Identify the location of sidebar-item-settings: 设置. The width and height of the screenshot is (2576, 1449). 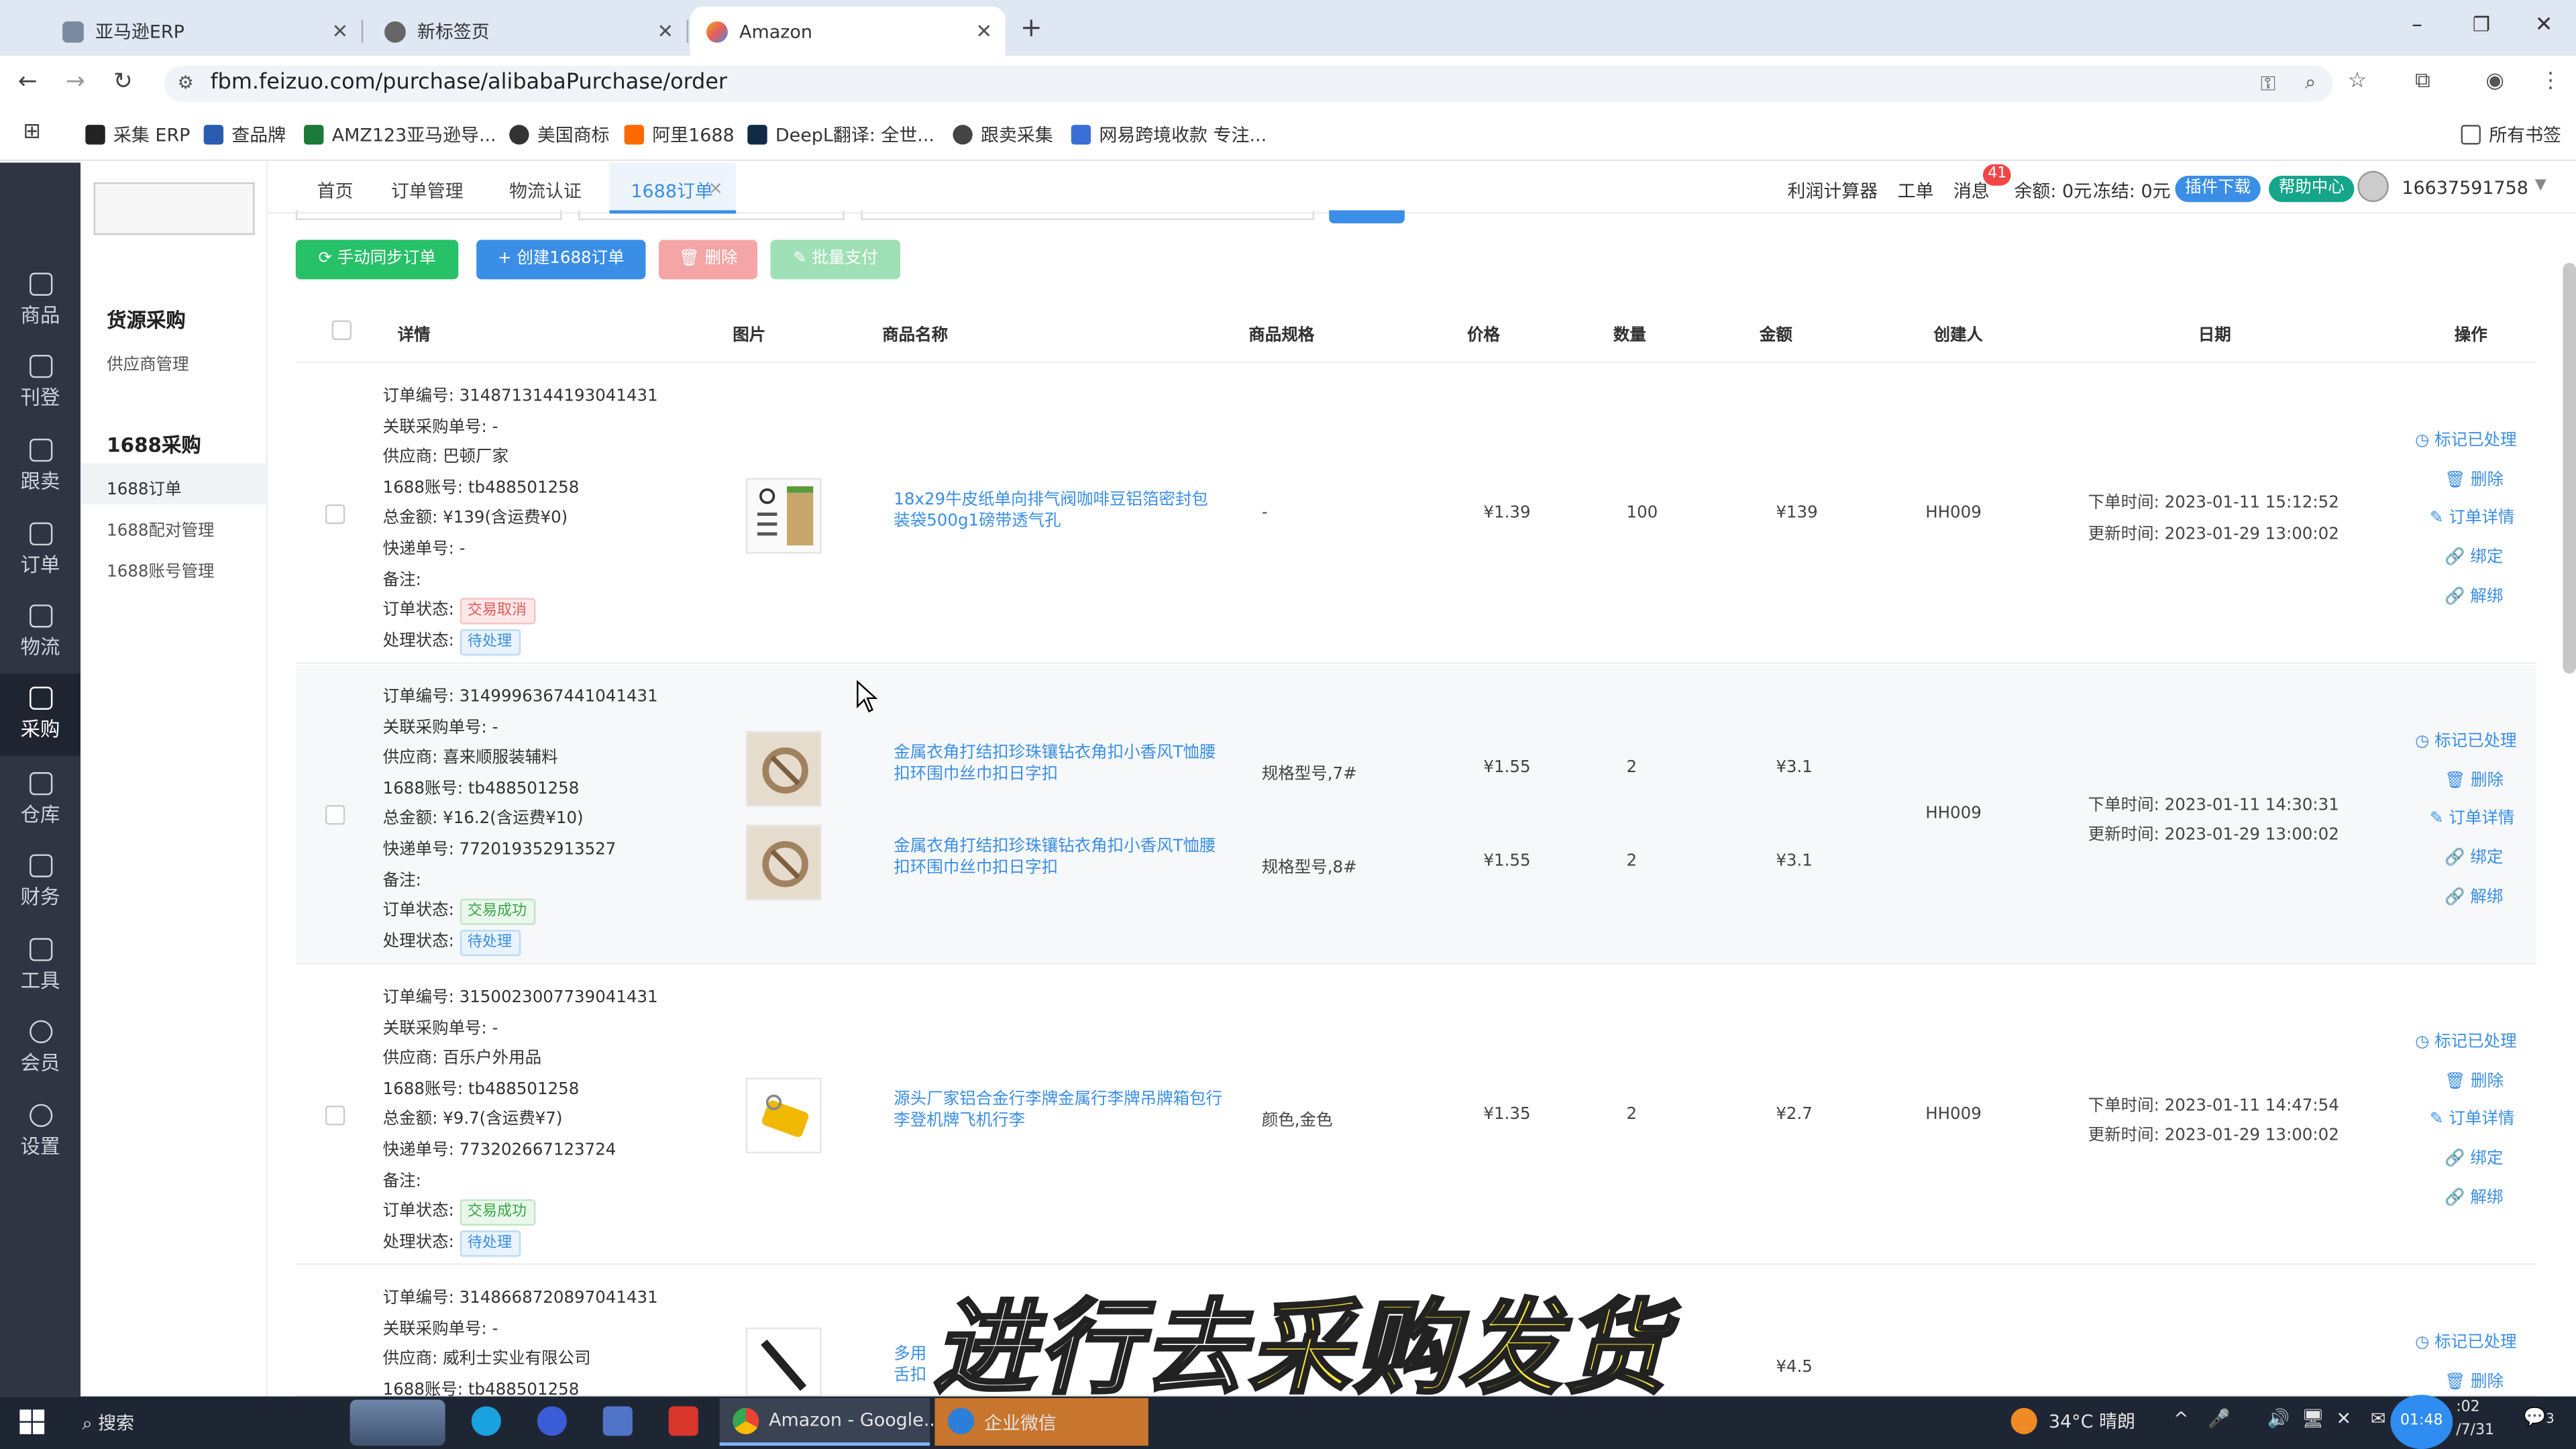
(40, 1132).